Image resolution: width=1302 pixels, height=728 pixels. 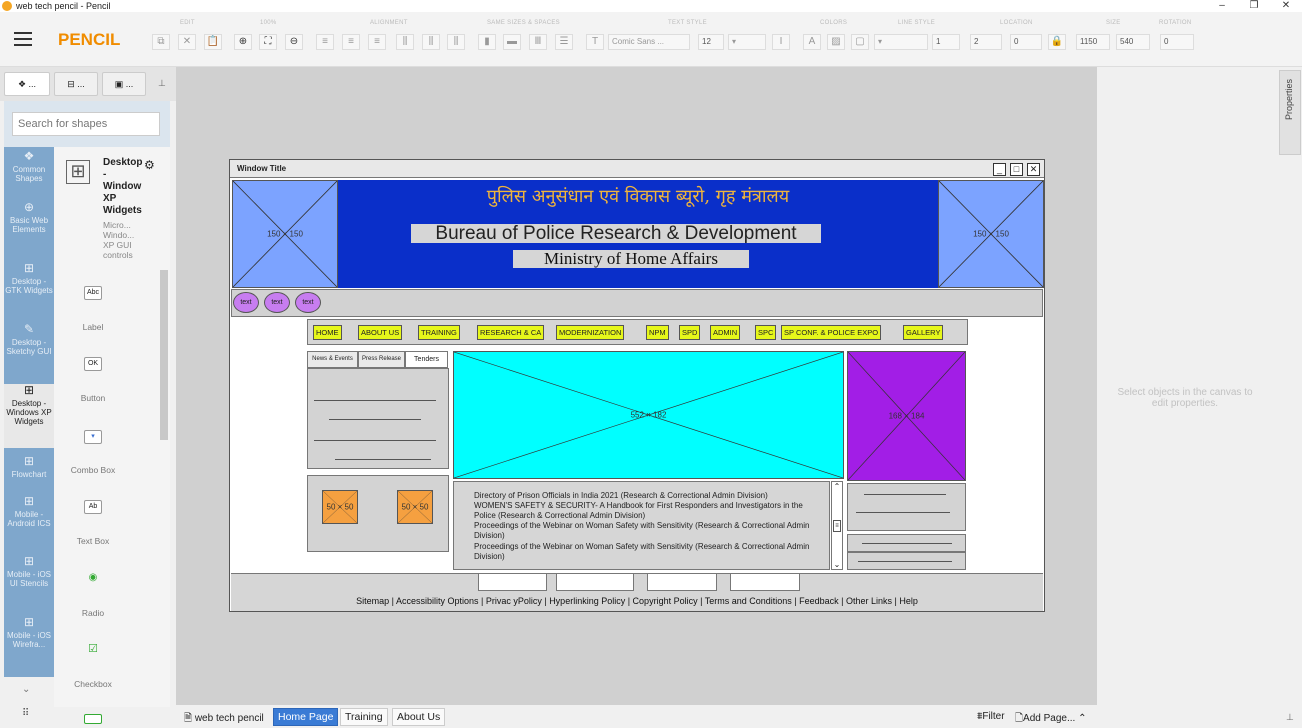 I want to click on close-button: ✕, so click(x=1286, y=6).